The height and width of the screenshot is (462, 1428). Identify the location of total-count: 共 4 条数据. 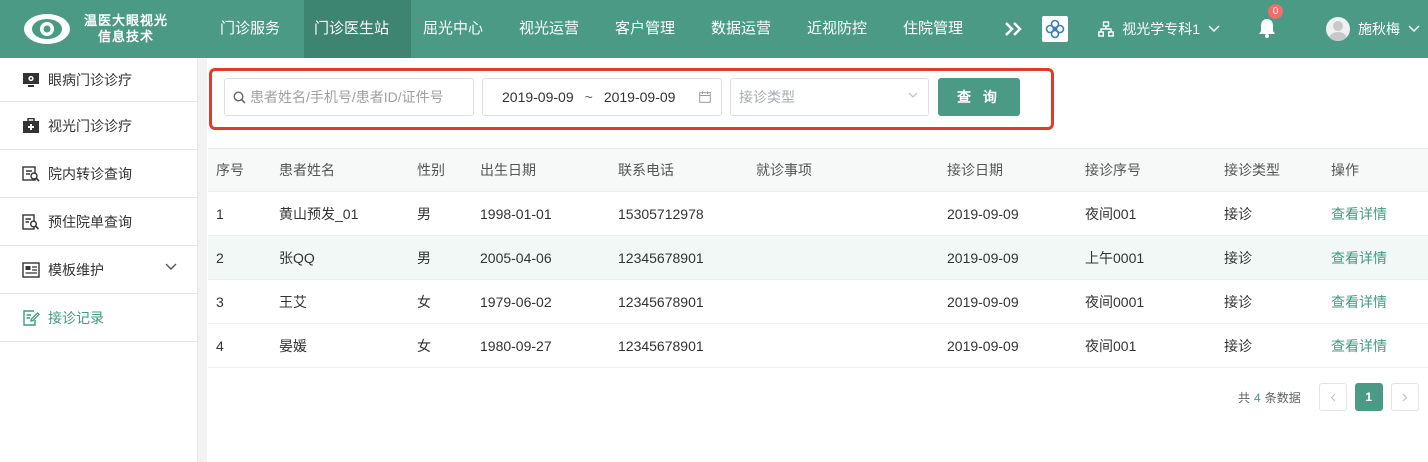
(1269, 397).